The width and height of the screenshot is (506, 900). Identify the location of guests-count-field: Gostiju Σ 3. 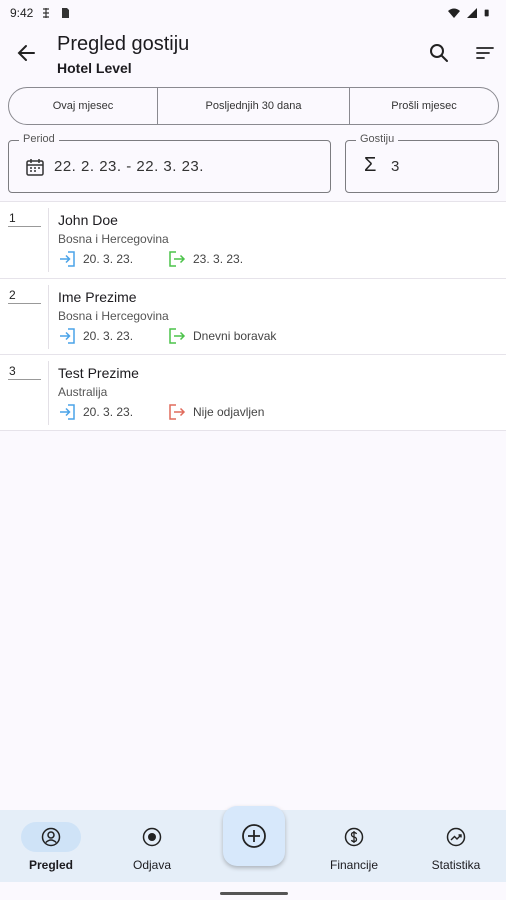
(422, 163).